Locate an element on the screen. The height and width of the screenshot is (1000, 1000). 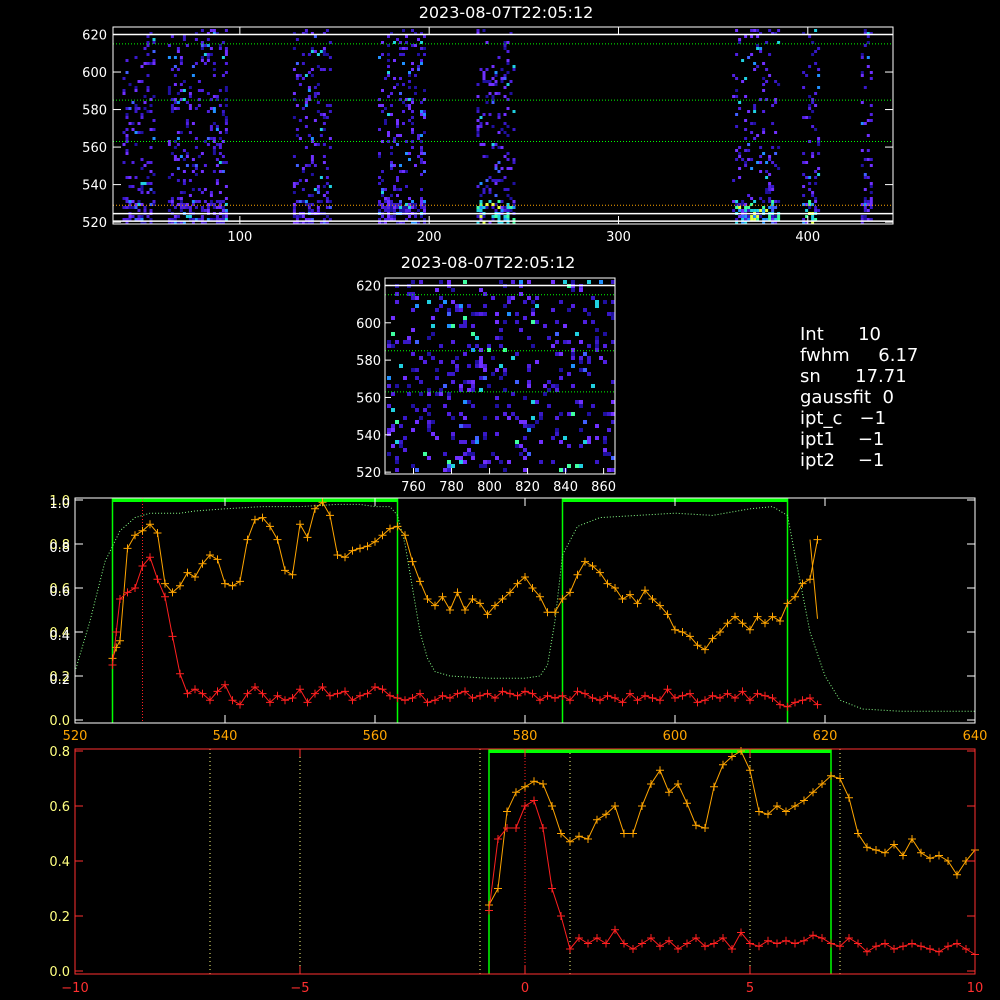
spectrogram-zoom-x-tick-label: 840 is located at coordinates (565, 487).